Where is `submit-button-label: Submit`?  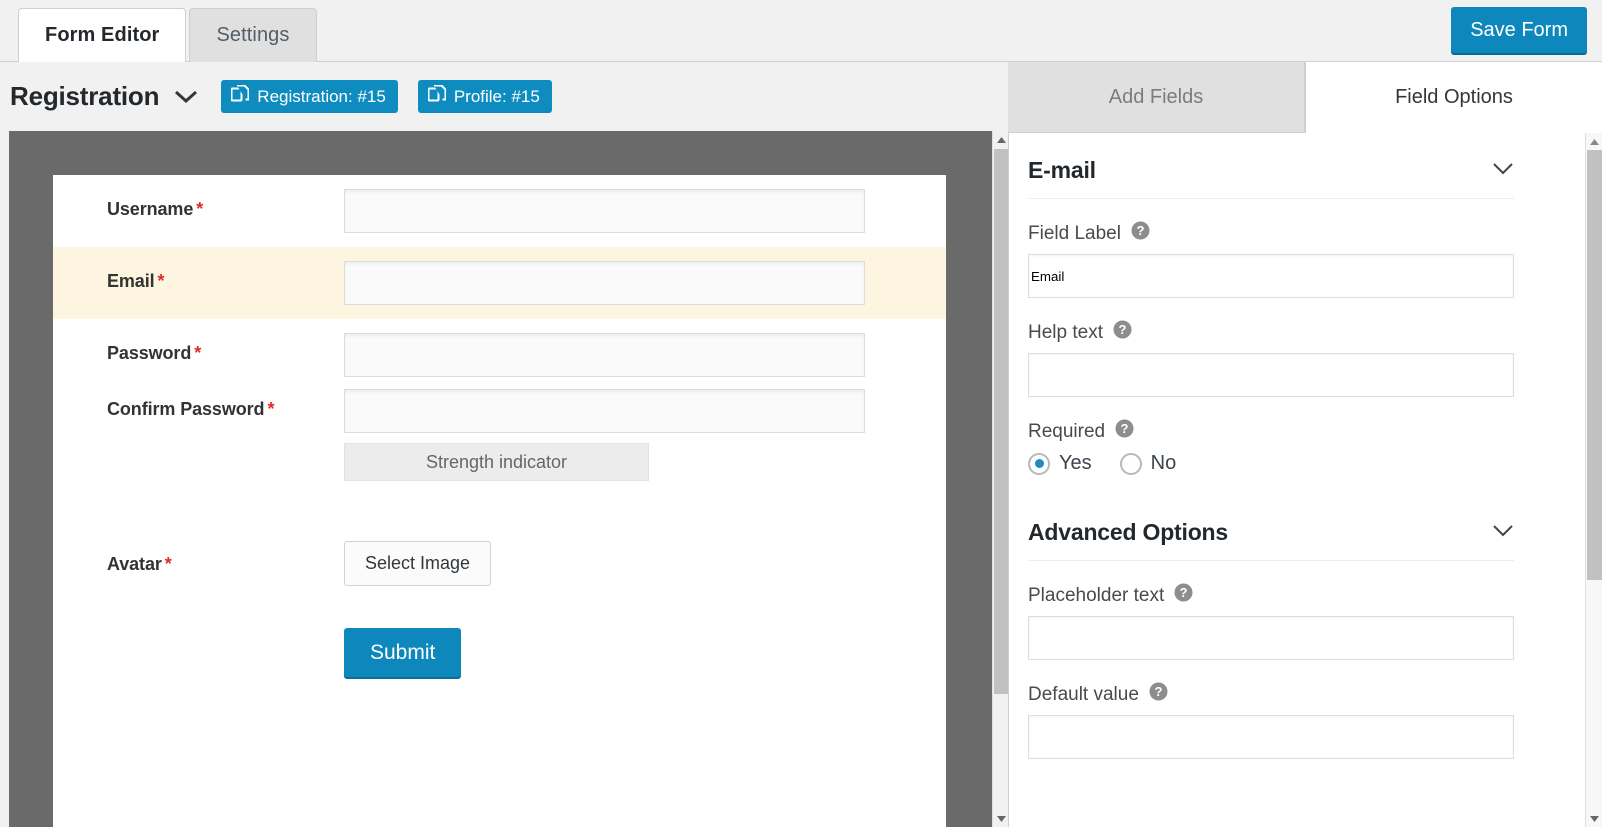 submit-button-label: Submit is located at coordinates (403, 652).